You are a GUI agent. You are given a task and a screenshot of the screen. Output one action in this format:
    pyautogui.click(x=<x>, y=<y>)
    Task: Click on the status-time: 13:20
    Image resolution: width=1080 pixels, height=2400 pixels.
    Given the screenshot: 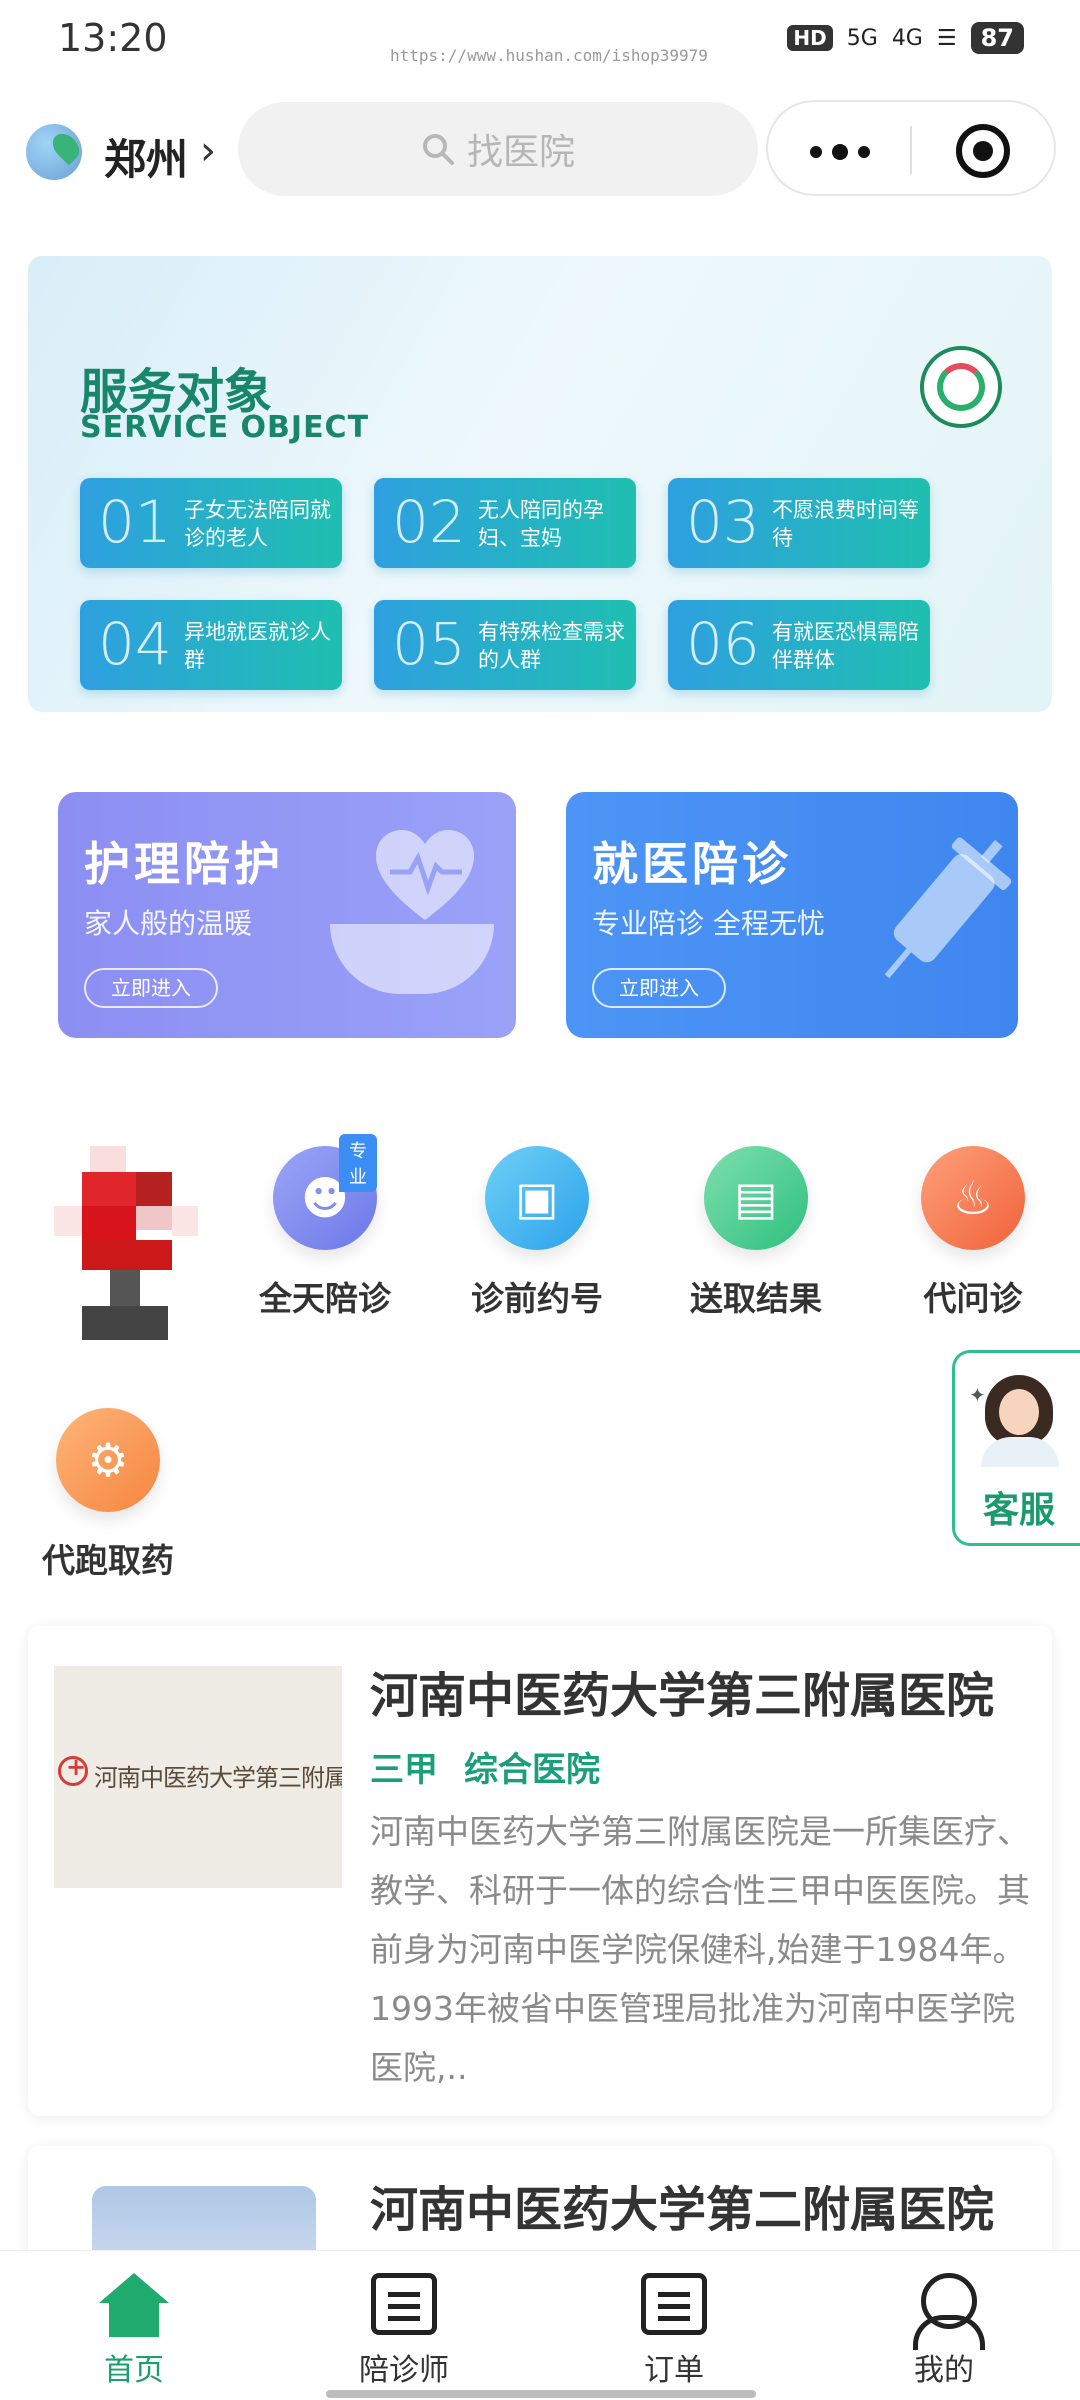 What is the action you would take?
    pyautogui.click(x=113, y=38)
    